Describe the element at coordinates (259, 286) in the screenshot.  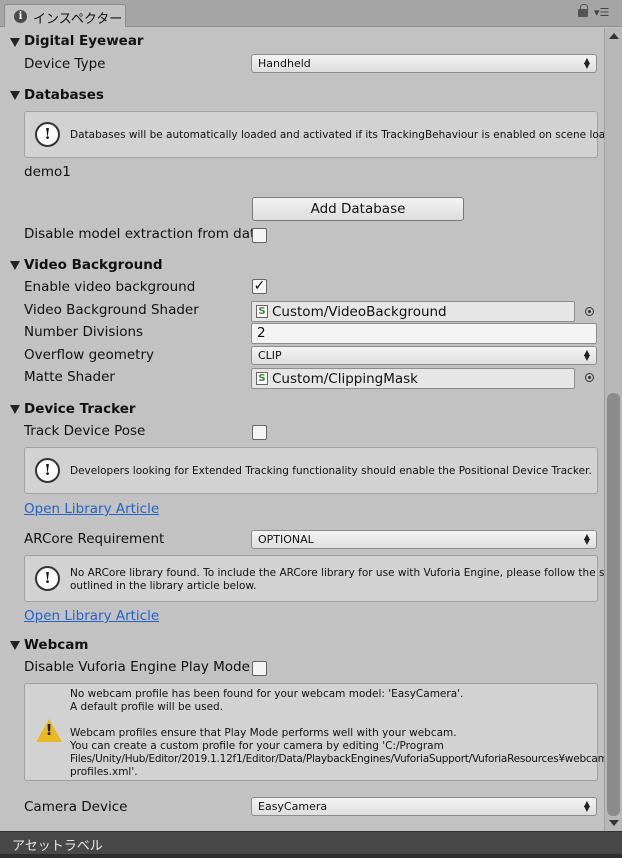
I see `enable-video-background-checkbox: ✓` at that location.